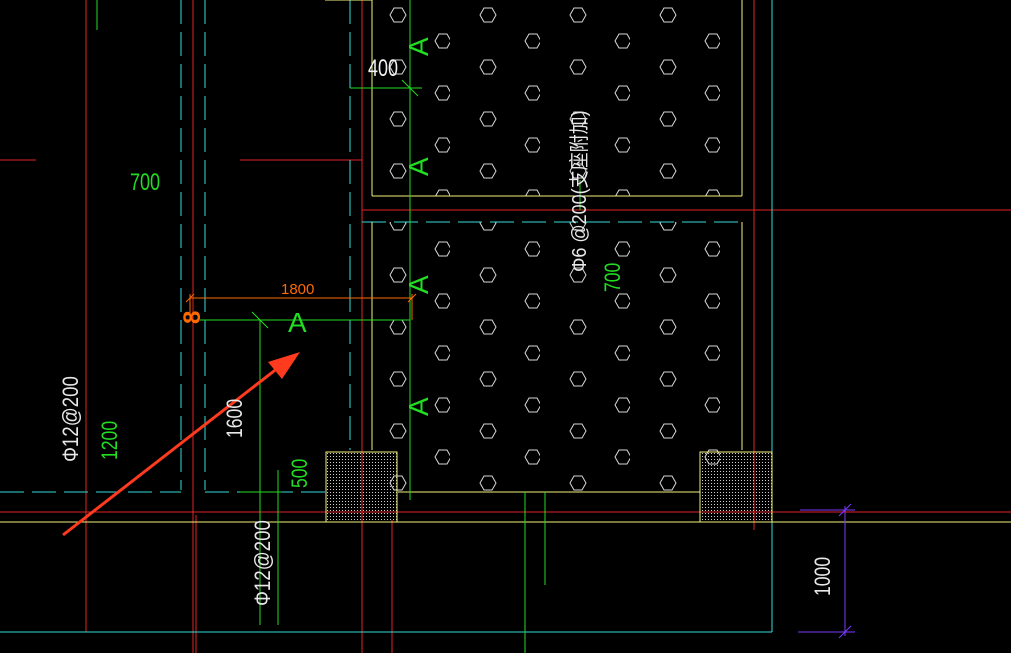 The height and width of the screenshot is (653, 1011). Describe the element at coordinates (300, 473) in the screenshot. I see `label-dim-500: 500` at that location.